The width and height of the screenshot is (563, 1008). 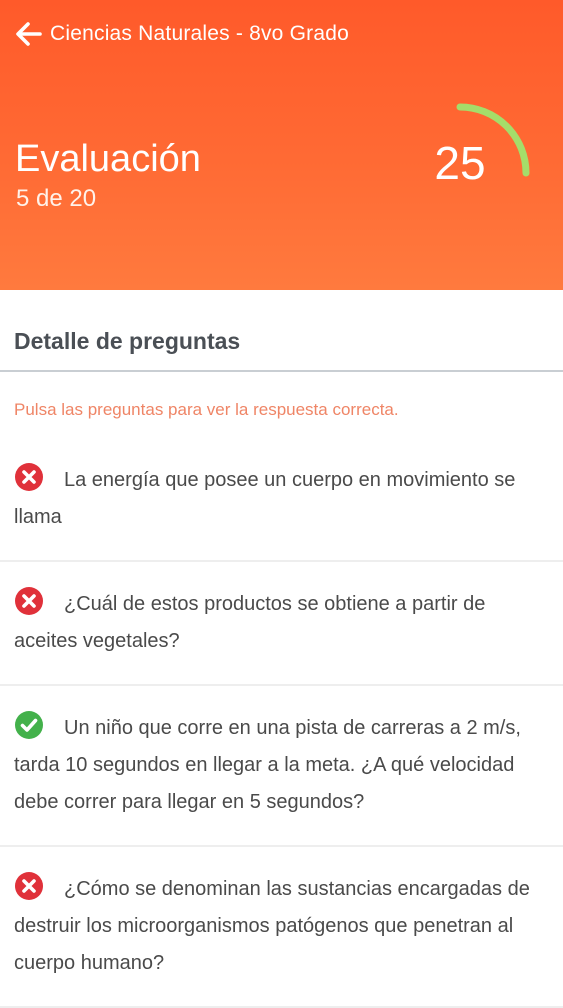 What do you see at coordinates (29, 725) in the screenshot?
I see `check-circle-icon` at bounding box center [29, 725].